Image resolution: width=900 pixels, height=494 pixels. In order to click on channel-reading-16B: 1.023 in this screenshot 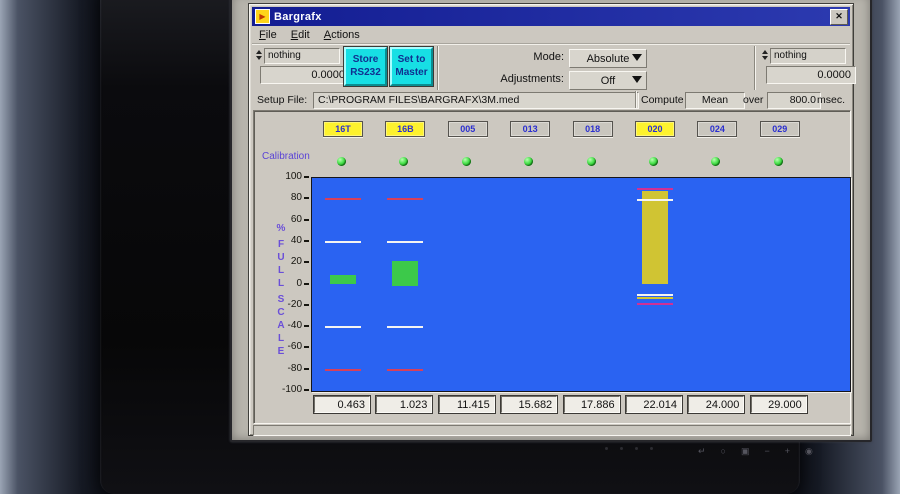, I will do `click(404, 404)`.